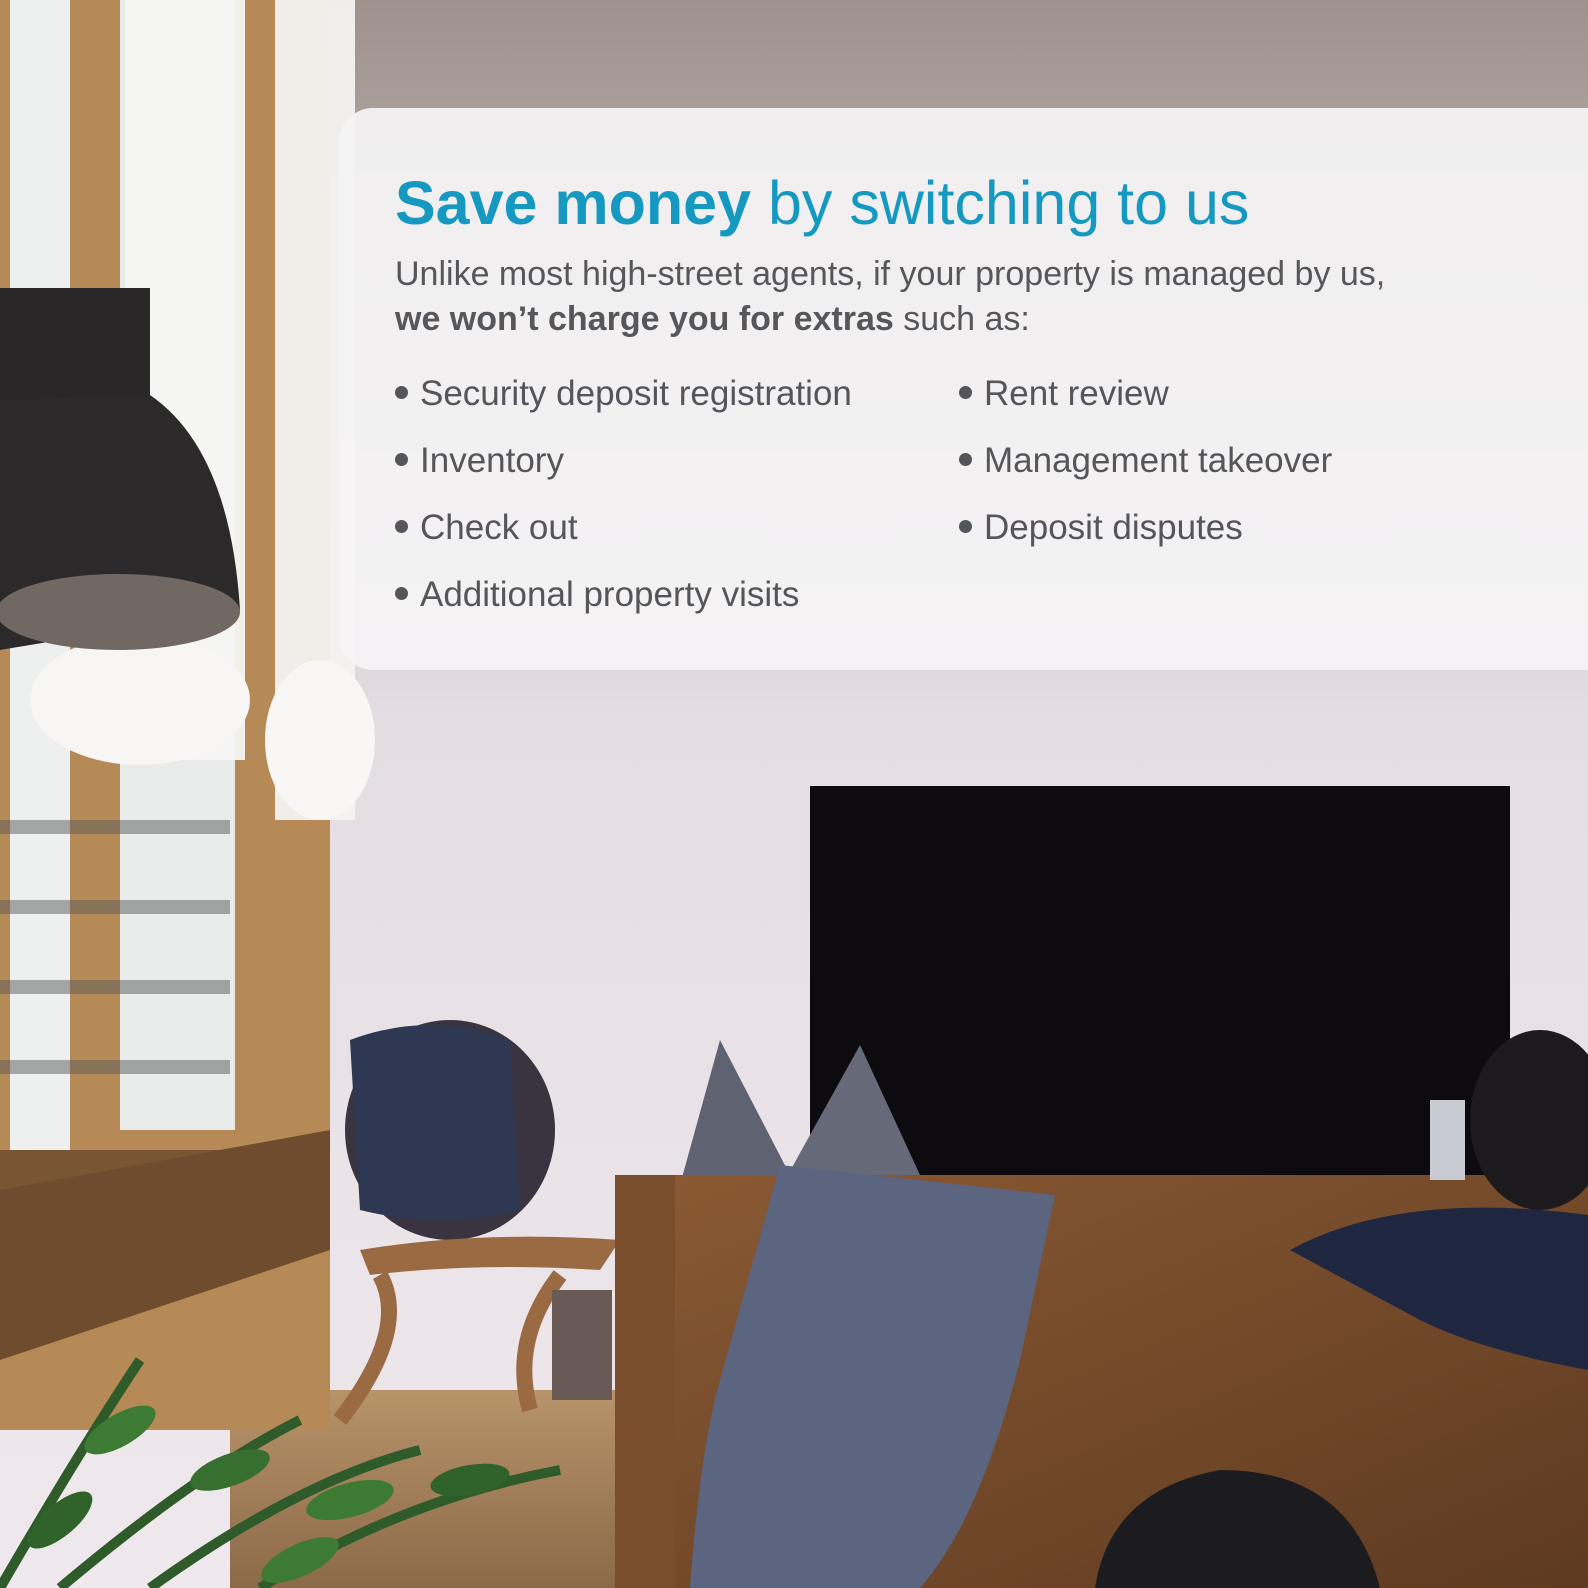  Describe the element at coordinates (499, 527) in the screenshot. I see `list-item-label: Check out` at that location.